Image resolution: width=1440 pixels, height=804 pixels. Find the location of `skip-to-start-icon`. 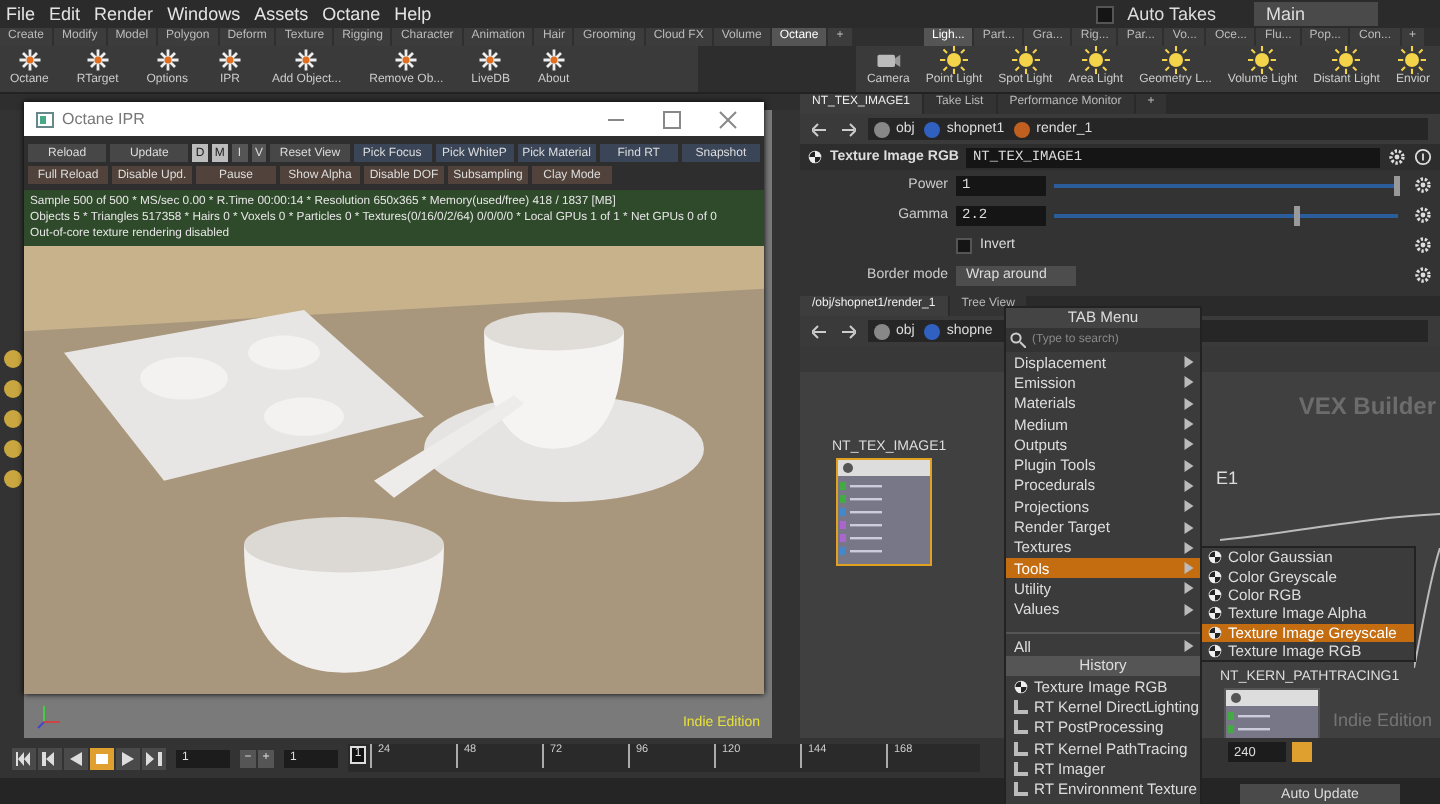

skip-to-start-icon is located at coordinates (24, 758).